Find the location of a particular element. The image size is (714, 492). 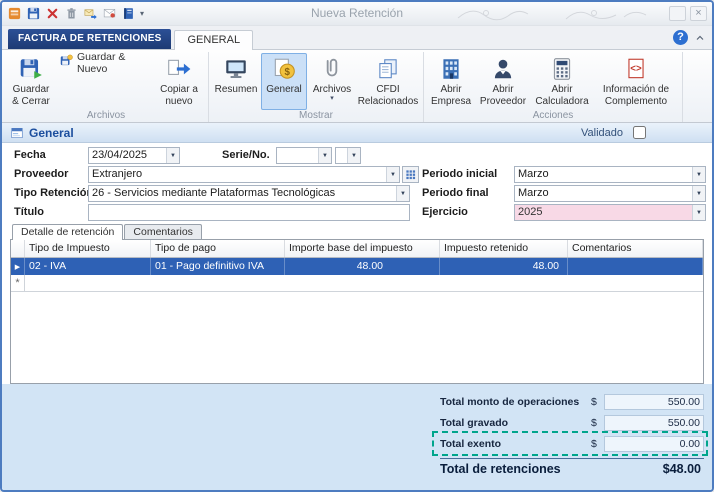

cell-impuesto-retenido: 48.00 is located at coordinates (504, 266).